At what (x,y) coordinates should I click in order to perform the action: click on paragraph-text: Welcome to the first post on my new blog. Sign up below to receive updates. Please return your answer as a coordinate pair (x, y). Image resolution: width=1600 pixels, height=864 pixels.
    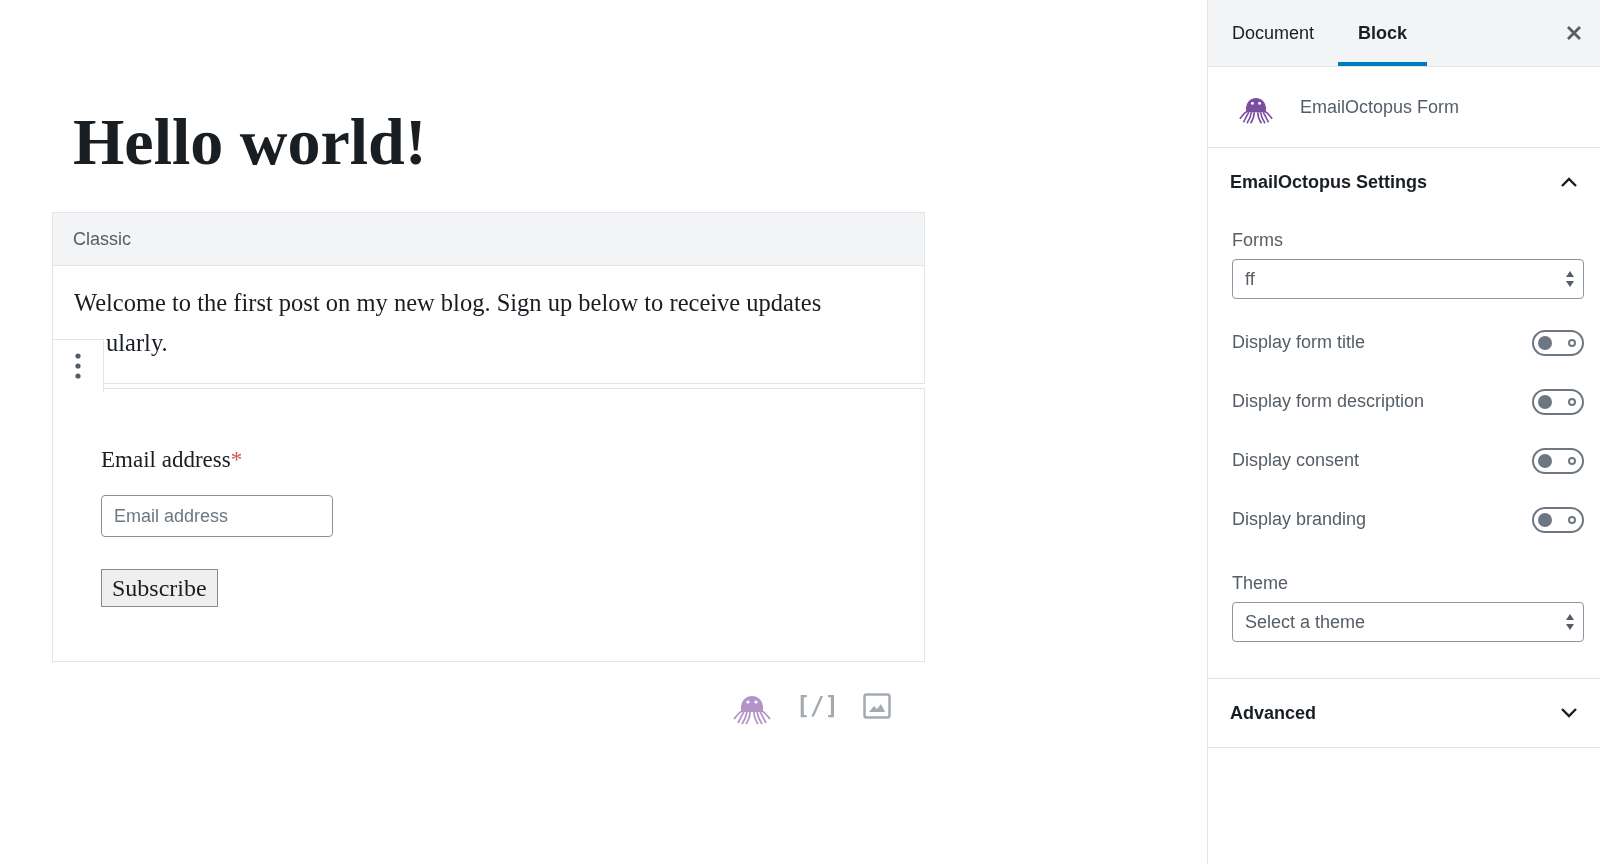
    Looking at the image, I should click on (448, 303).